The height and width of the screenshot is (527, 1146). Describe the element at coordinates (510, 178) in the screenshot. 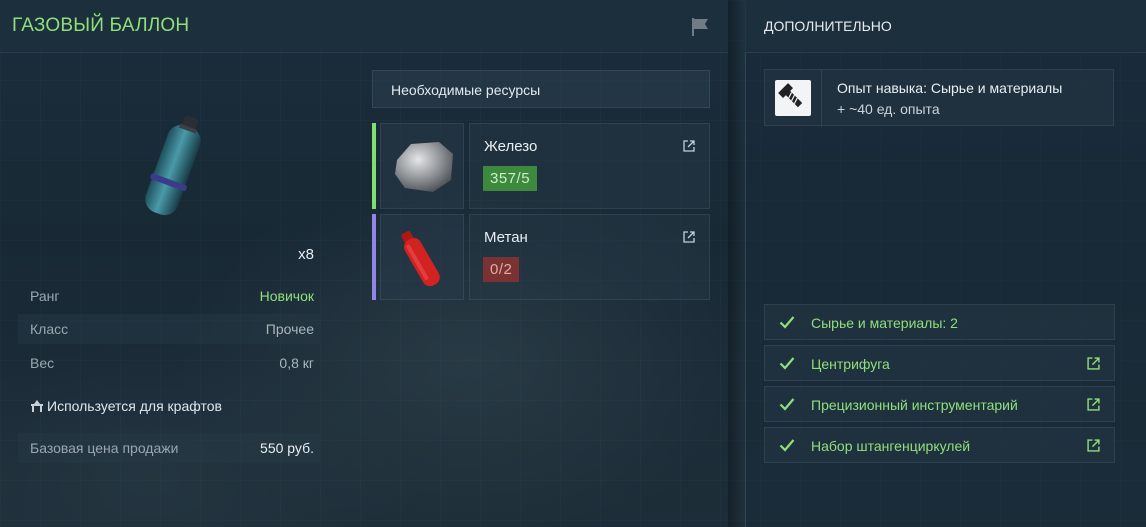

I see `resource-count: 357/5` at that location.